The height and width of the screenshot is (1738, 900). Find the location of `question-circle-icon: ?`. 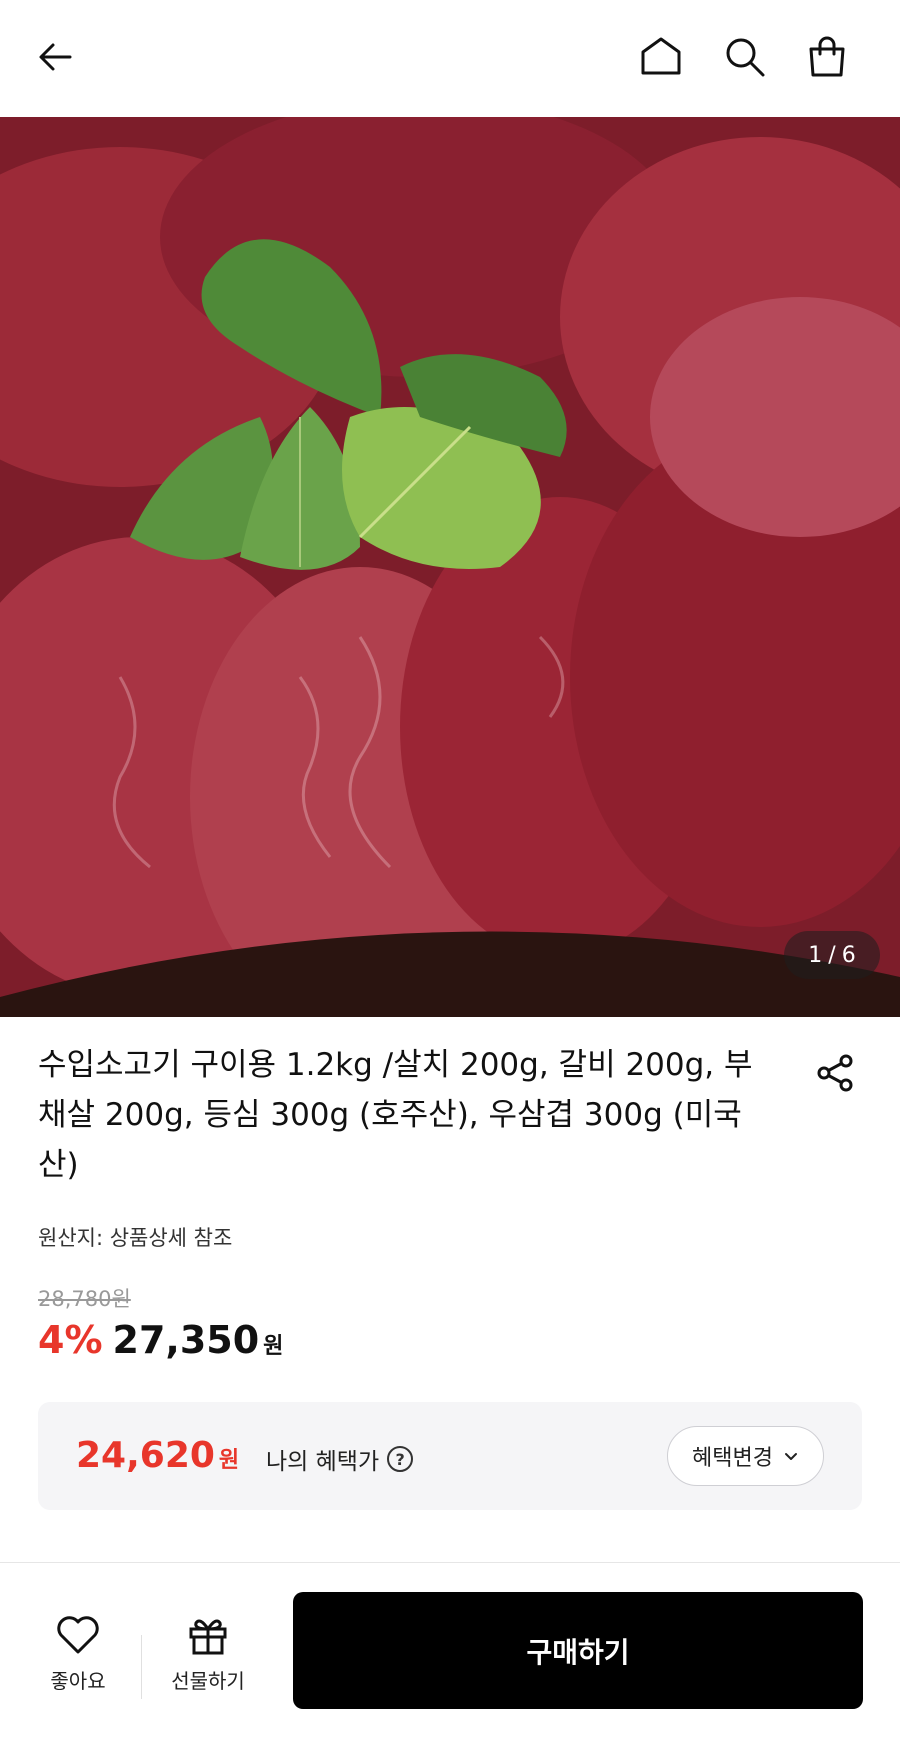

question-circle-icon: ? is located at coordinates (400, 1459).